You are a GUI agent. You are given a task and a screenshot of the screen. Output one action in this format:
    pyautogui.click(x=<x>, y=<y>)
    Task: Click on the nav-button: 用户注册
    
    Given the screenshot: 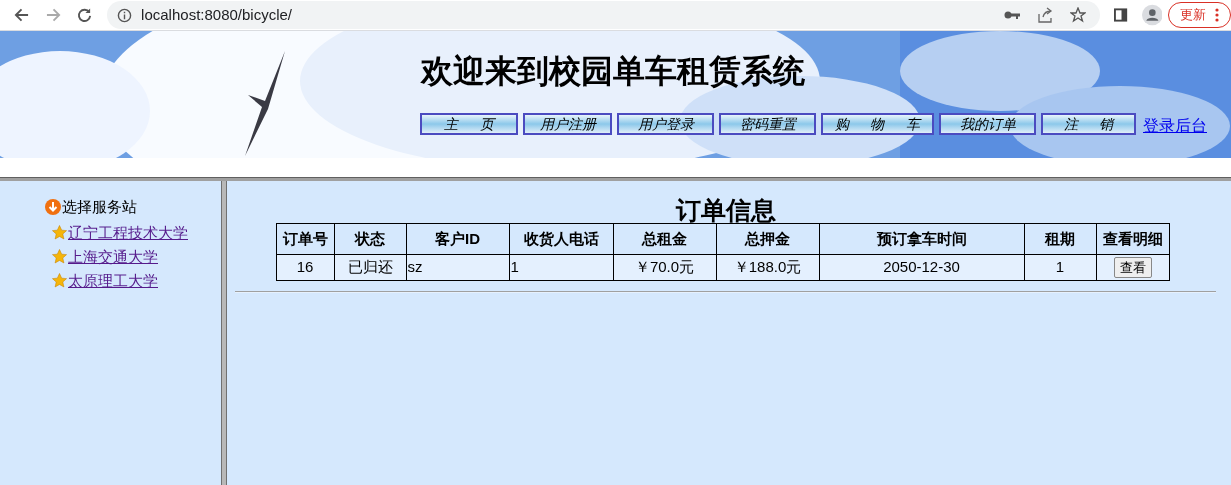 What is the action you would take?
    pyautogui.click(x=567, y=124)
    